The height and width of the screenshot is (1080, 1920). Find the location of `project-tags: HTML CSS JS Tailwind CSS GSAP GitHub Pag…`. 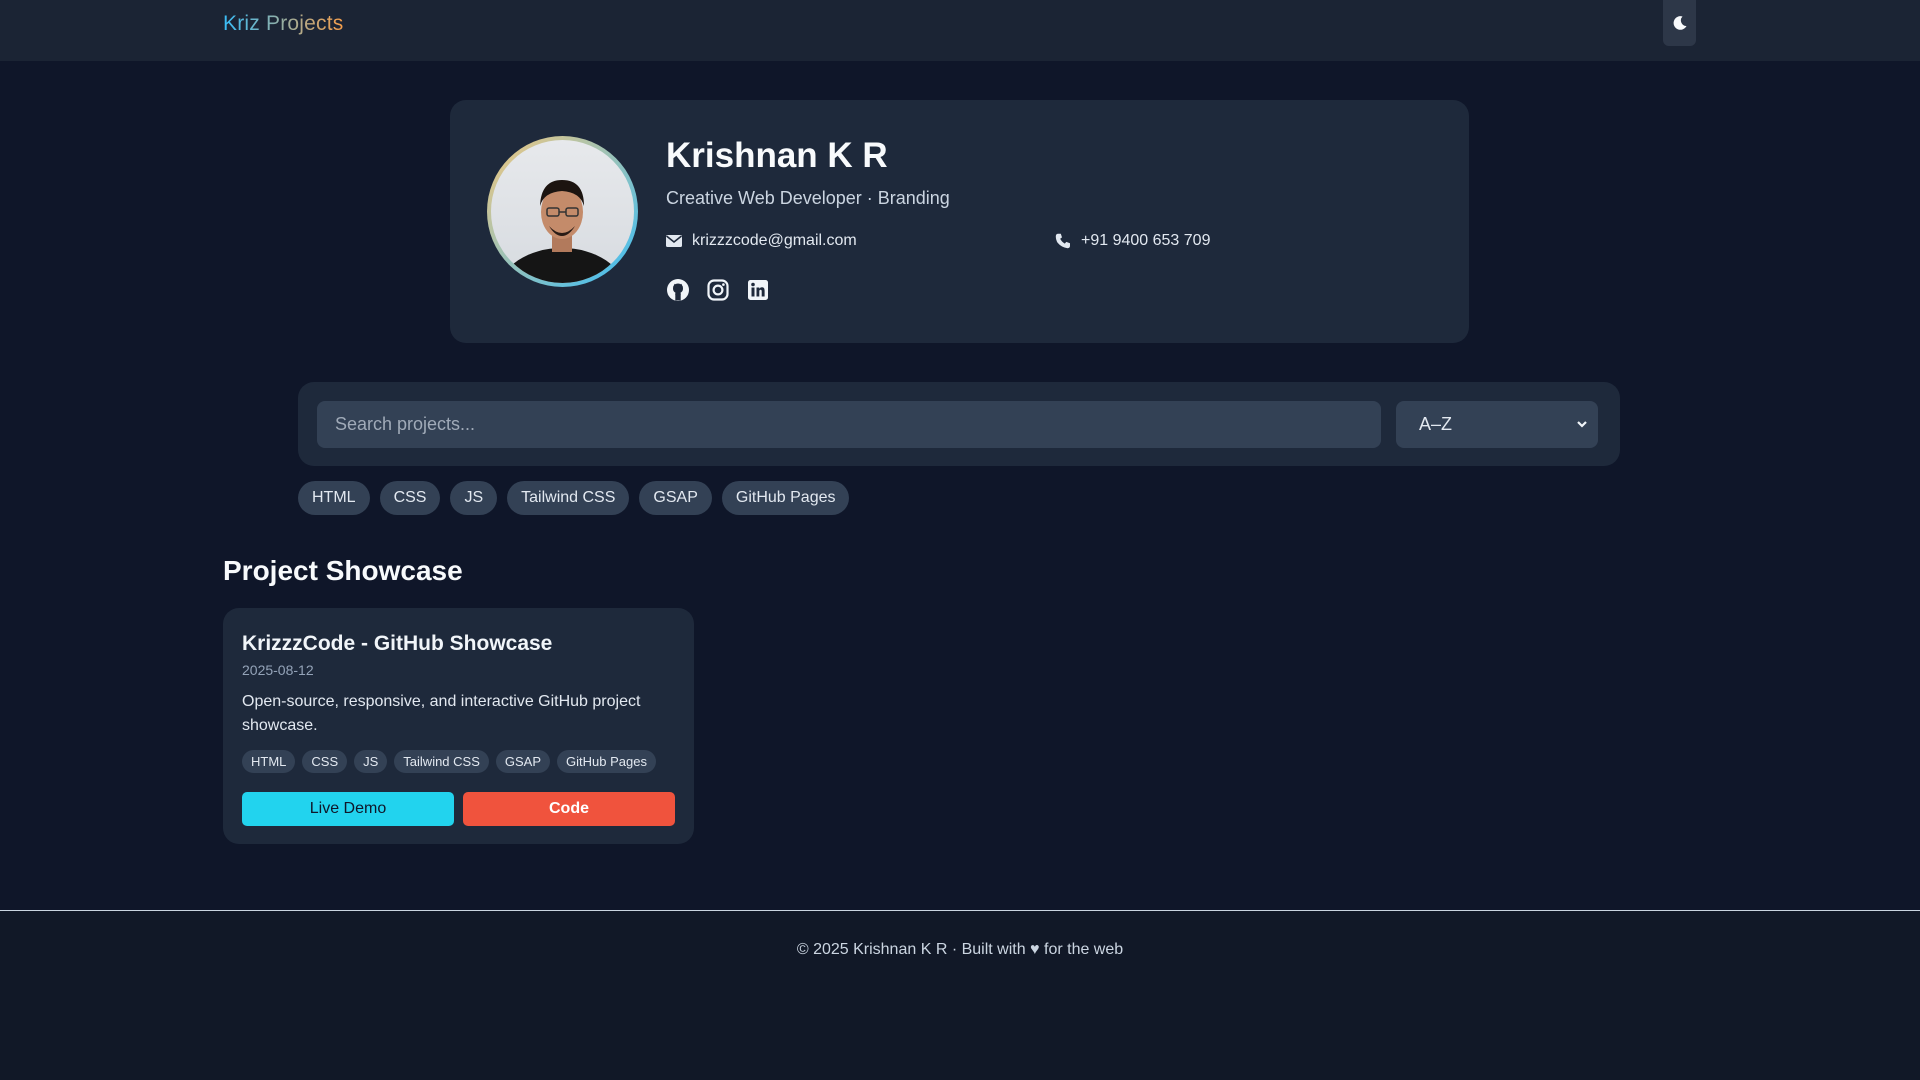

project-tags: HTML CSS JS Tailwind CSS GSAP GitHub Pag… is located at coordinates (449, 761).